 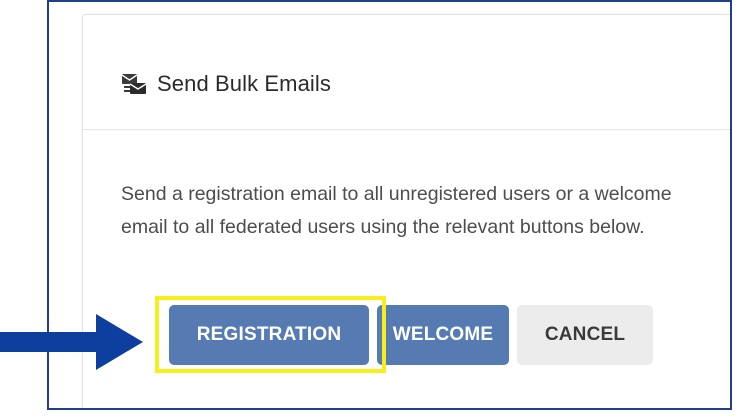 I want to click on bulk-email-icon, so click(x=134, y=84).